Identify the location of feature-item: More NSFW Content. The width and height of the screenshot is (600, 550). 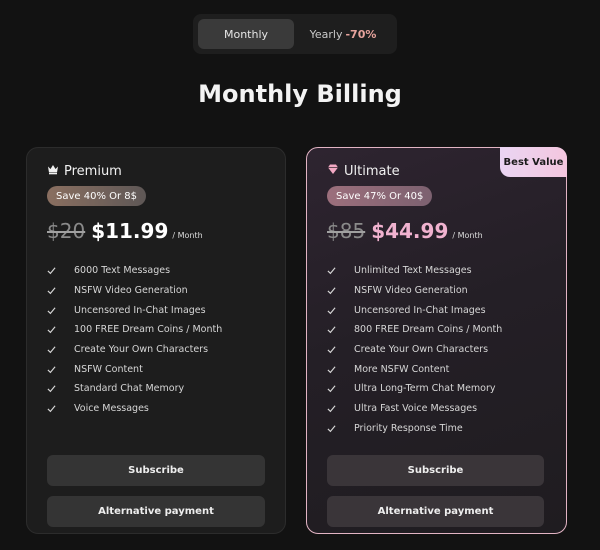
(414, 369).